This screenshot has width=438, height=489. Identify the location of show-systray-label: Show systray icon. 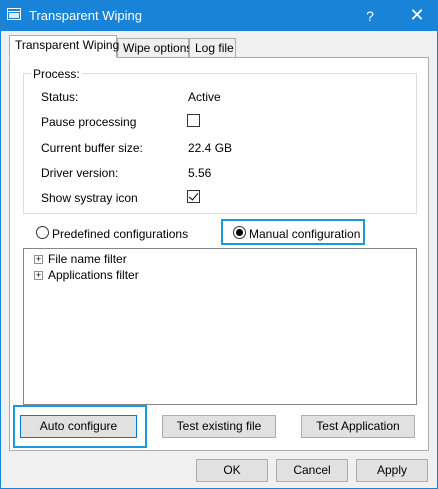
(89, 198).